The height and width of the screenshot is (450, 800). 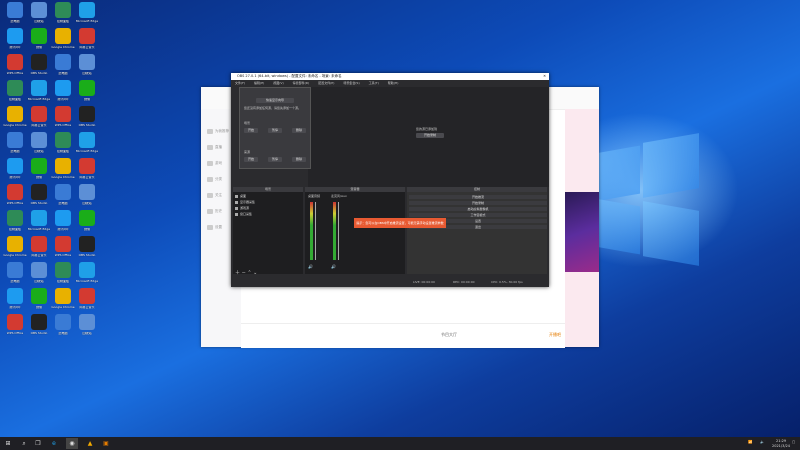 I want to click on source-row: 桌面, so click(x=240, y=196).